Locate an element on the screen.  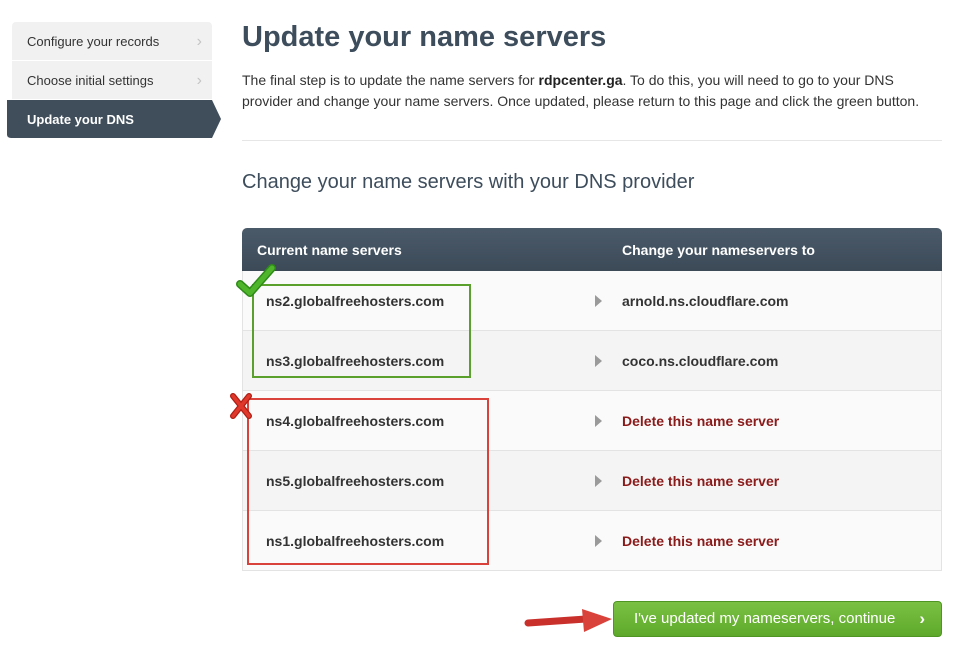
header-current: Current name servers is located at coordinates (329, 250).